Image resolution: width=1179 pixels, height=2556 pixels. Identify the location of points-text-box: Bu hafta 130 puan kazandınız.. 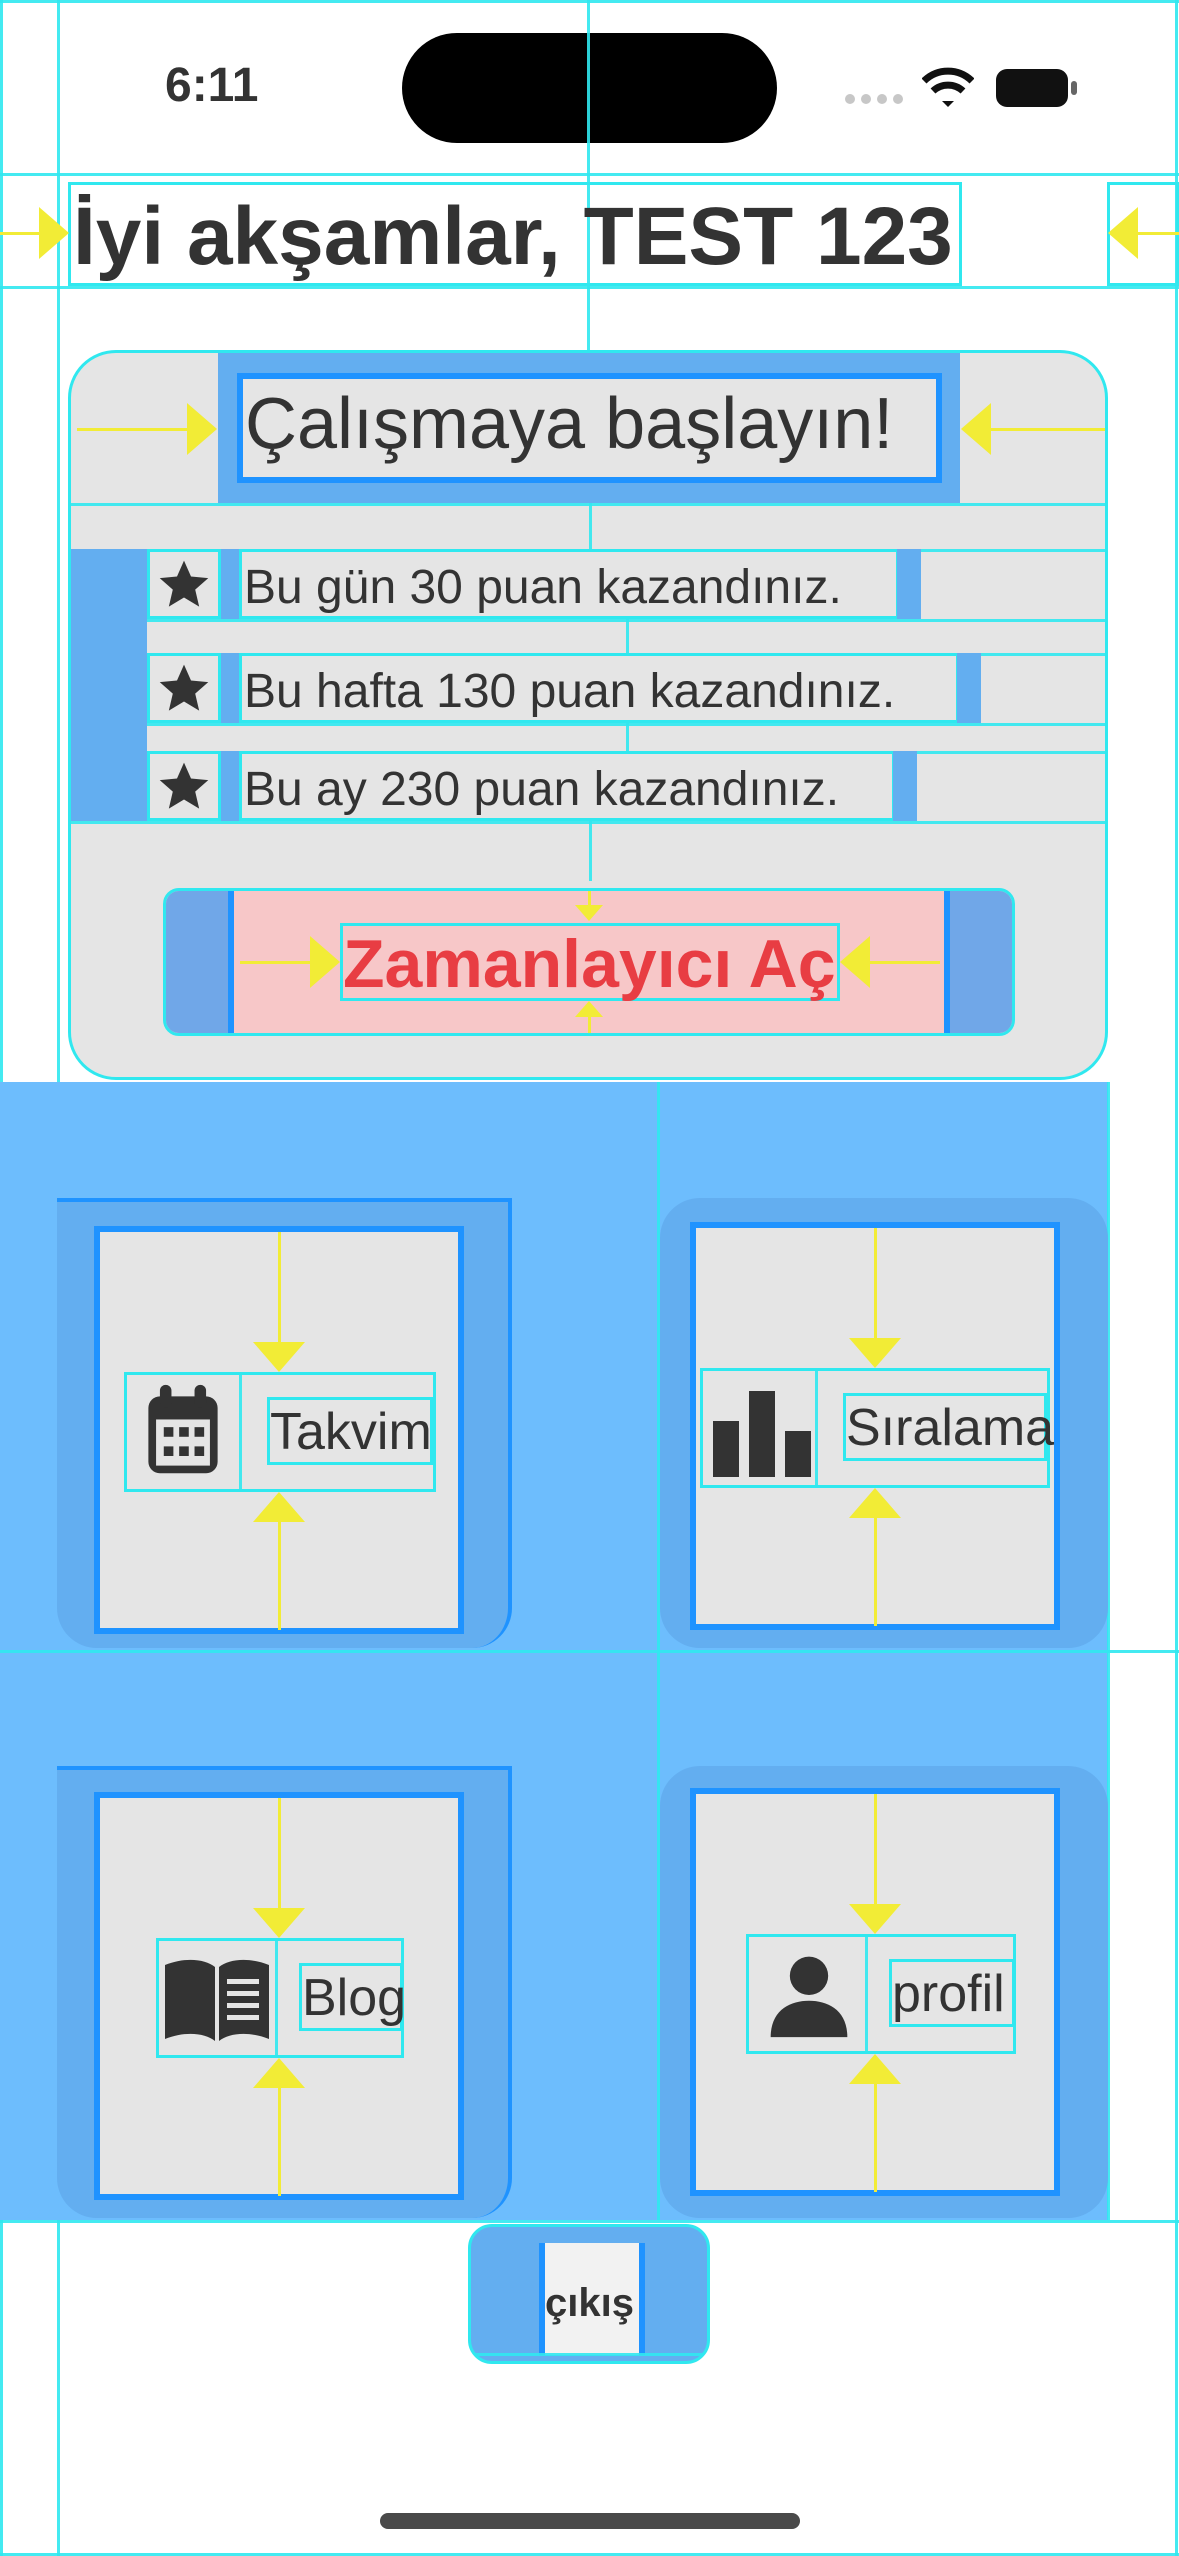
(599, 688).